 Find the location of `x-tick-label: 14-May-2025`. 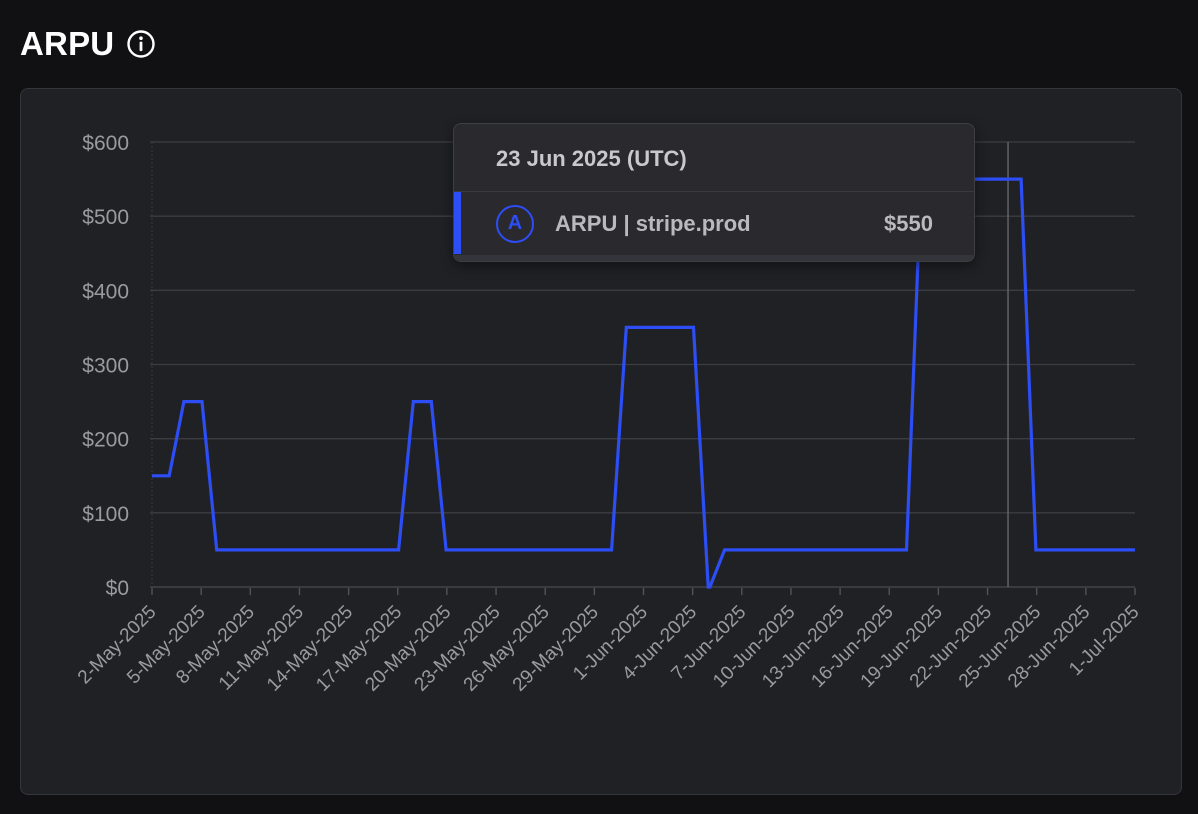

x-tick-label: 14-May-2025 is located at coordinates (310, 649).